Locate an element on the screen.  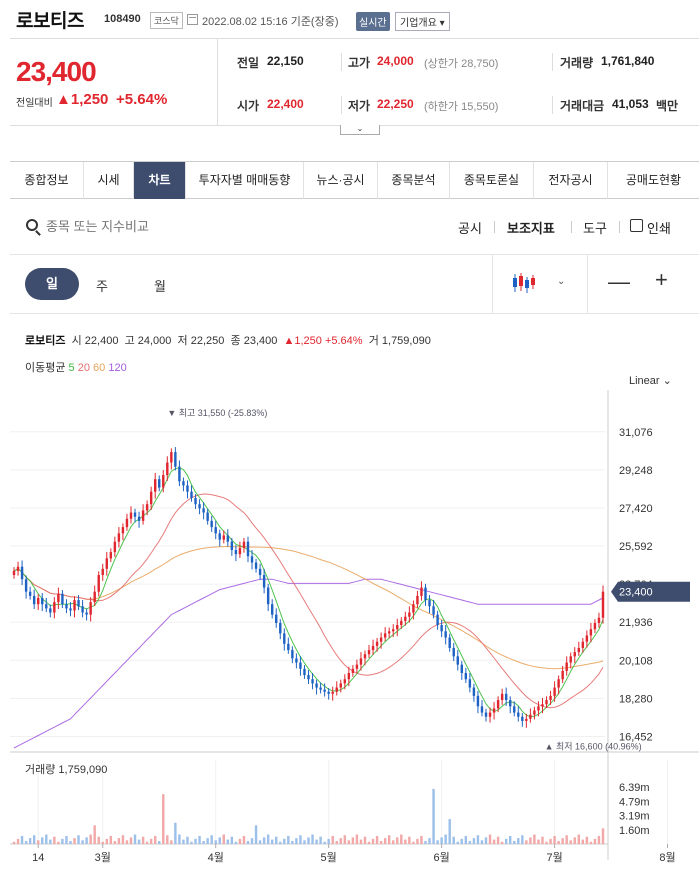
tab-analysis: 종목분석 is located at coordinates (413, 180).